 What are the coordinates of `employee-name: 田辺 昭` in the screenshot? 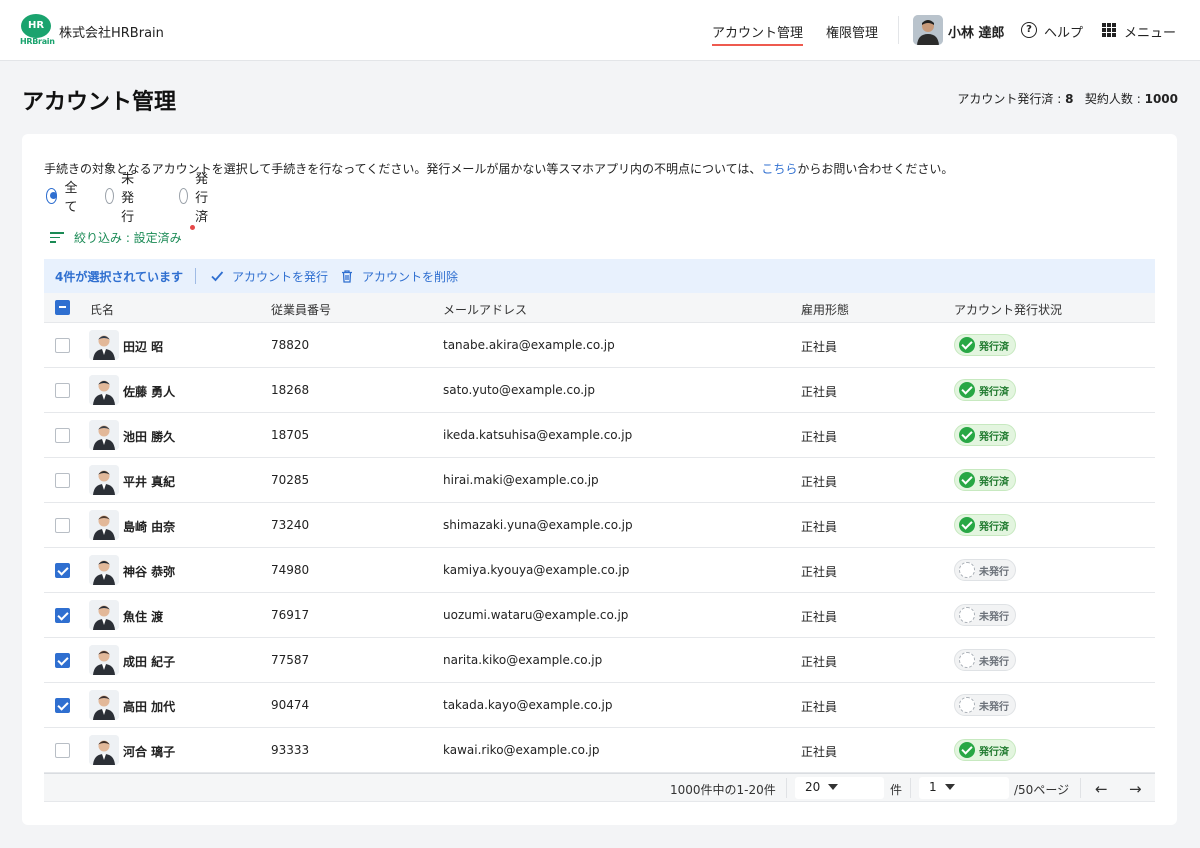 It's located at (143, 347).